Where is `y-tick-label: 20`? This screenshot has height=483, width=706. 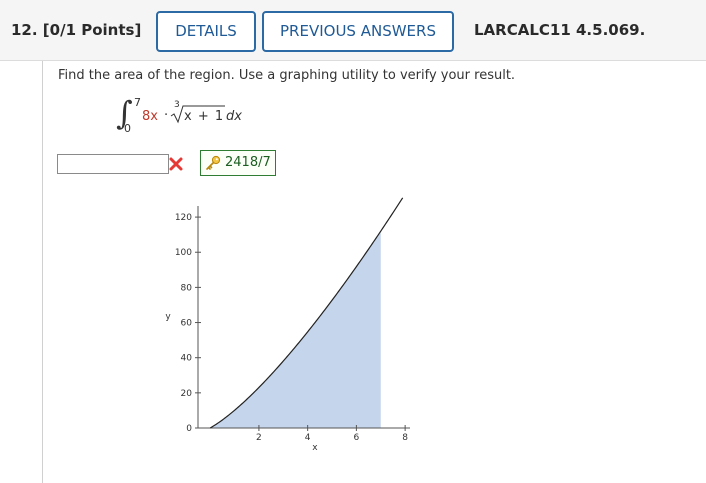
y-tick-label: 20 is located at coordinates (187, 394).